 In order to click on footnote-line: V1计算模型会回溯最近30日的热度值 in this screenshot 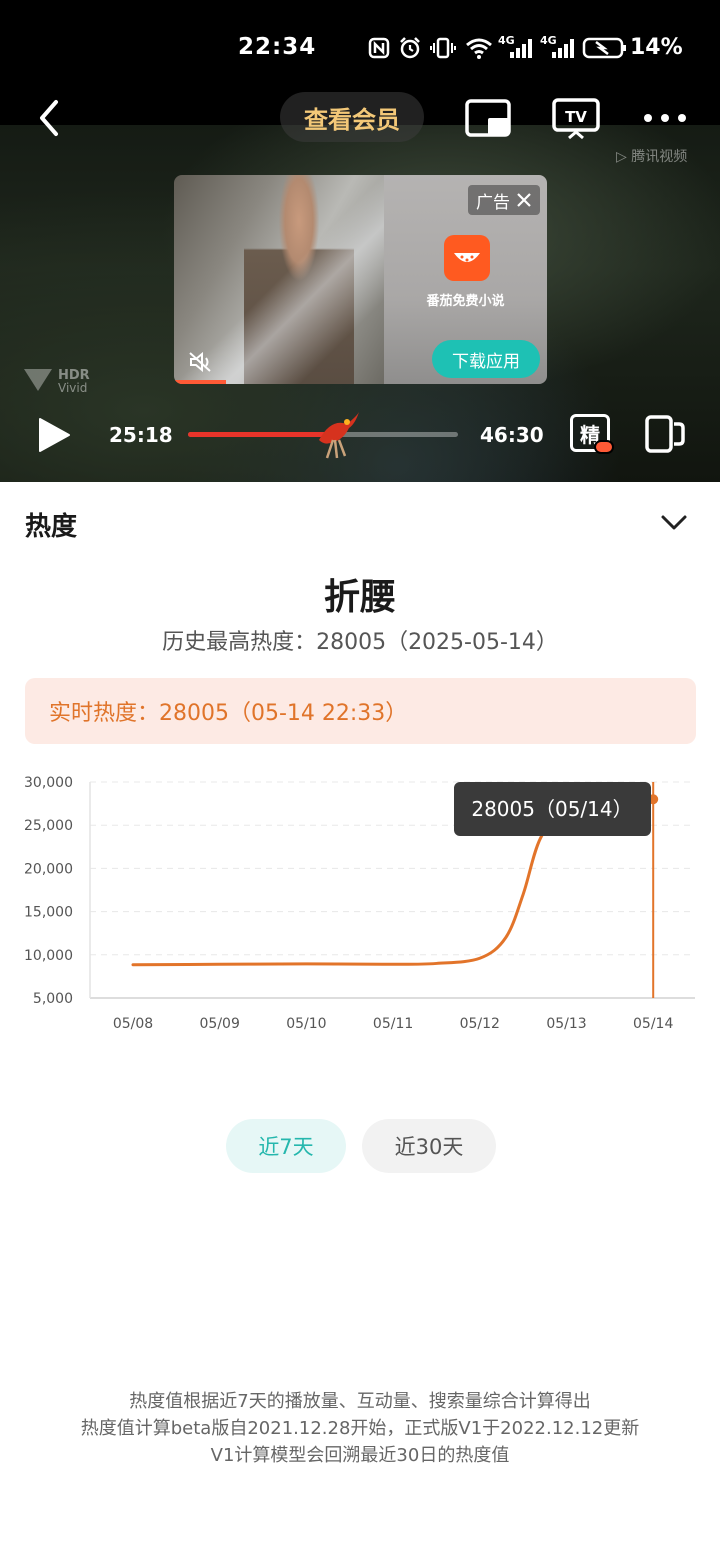, I will do `click(360, 1455)`.